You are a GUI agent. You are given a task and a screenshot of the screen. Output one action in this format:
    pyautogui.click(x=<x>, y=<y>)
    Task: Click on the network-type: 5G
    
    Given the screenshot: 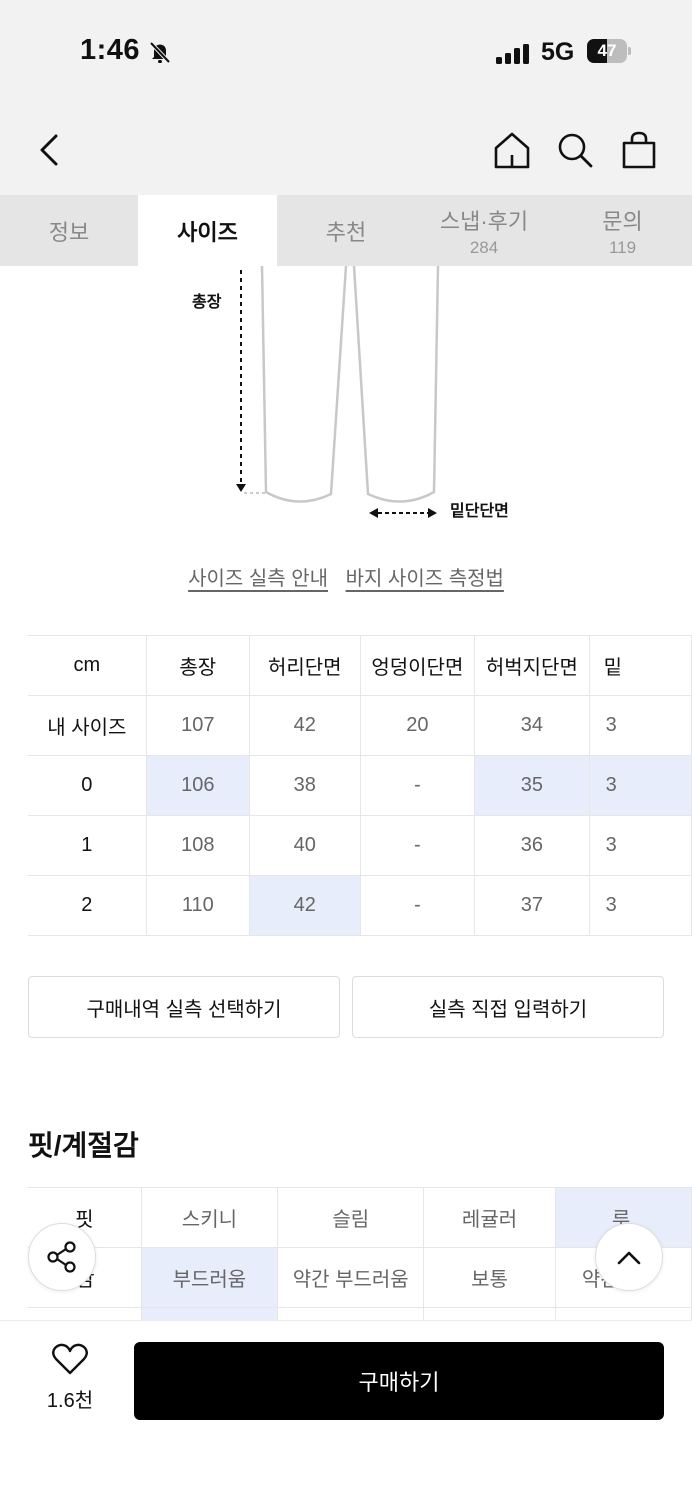 What is the action you would take?
    pyautogui.click(x=558, y=52)
    